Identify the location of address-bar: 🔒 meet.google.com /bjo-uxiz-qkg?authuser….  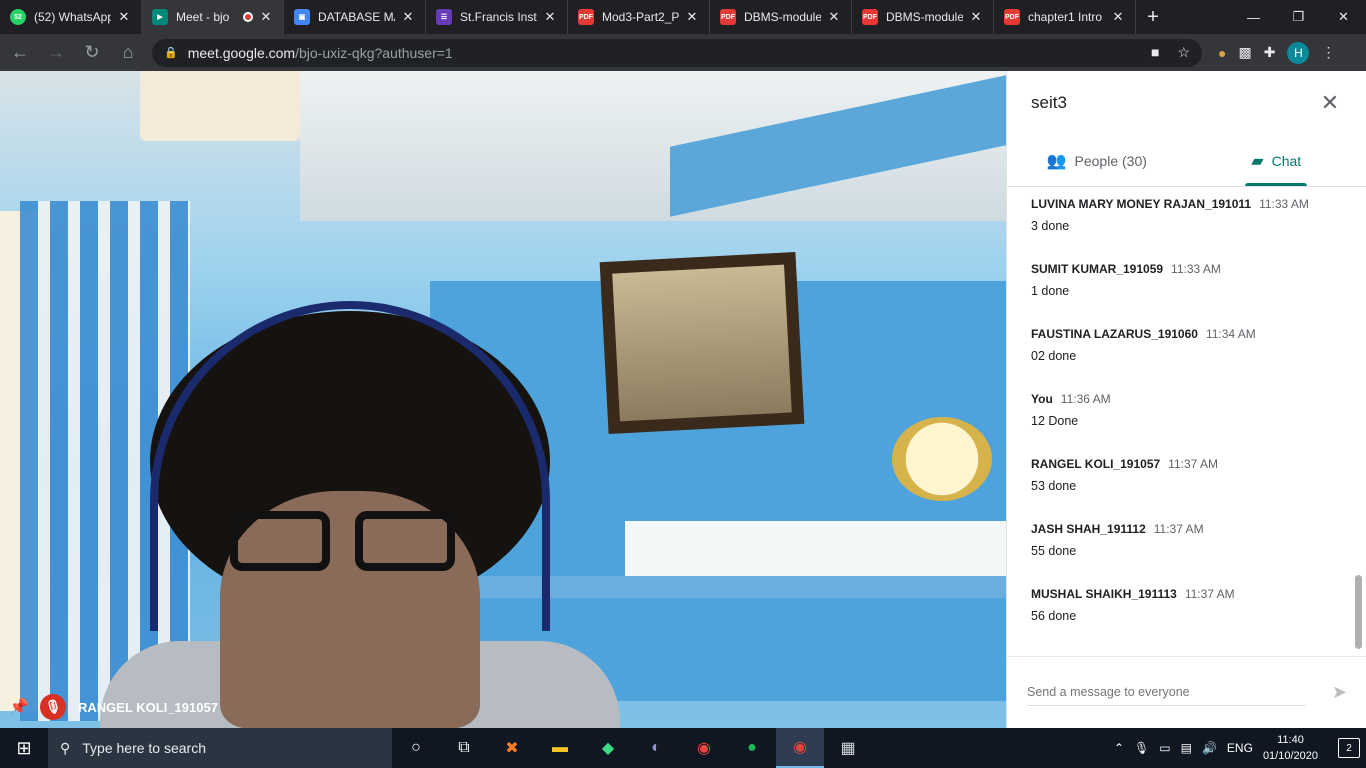
(677, 52).